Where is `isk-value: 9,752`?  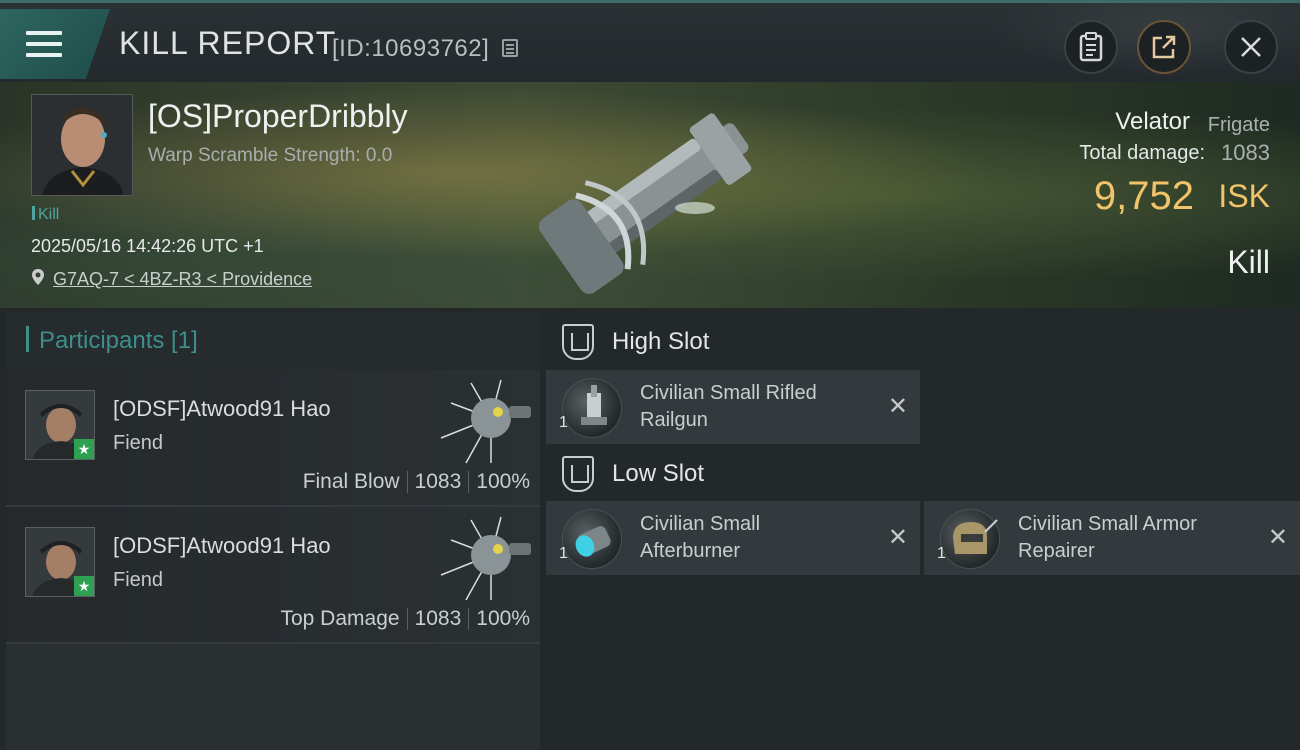 isk-value: 9,752 is located at coordinates (1143, 196).